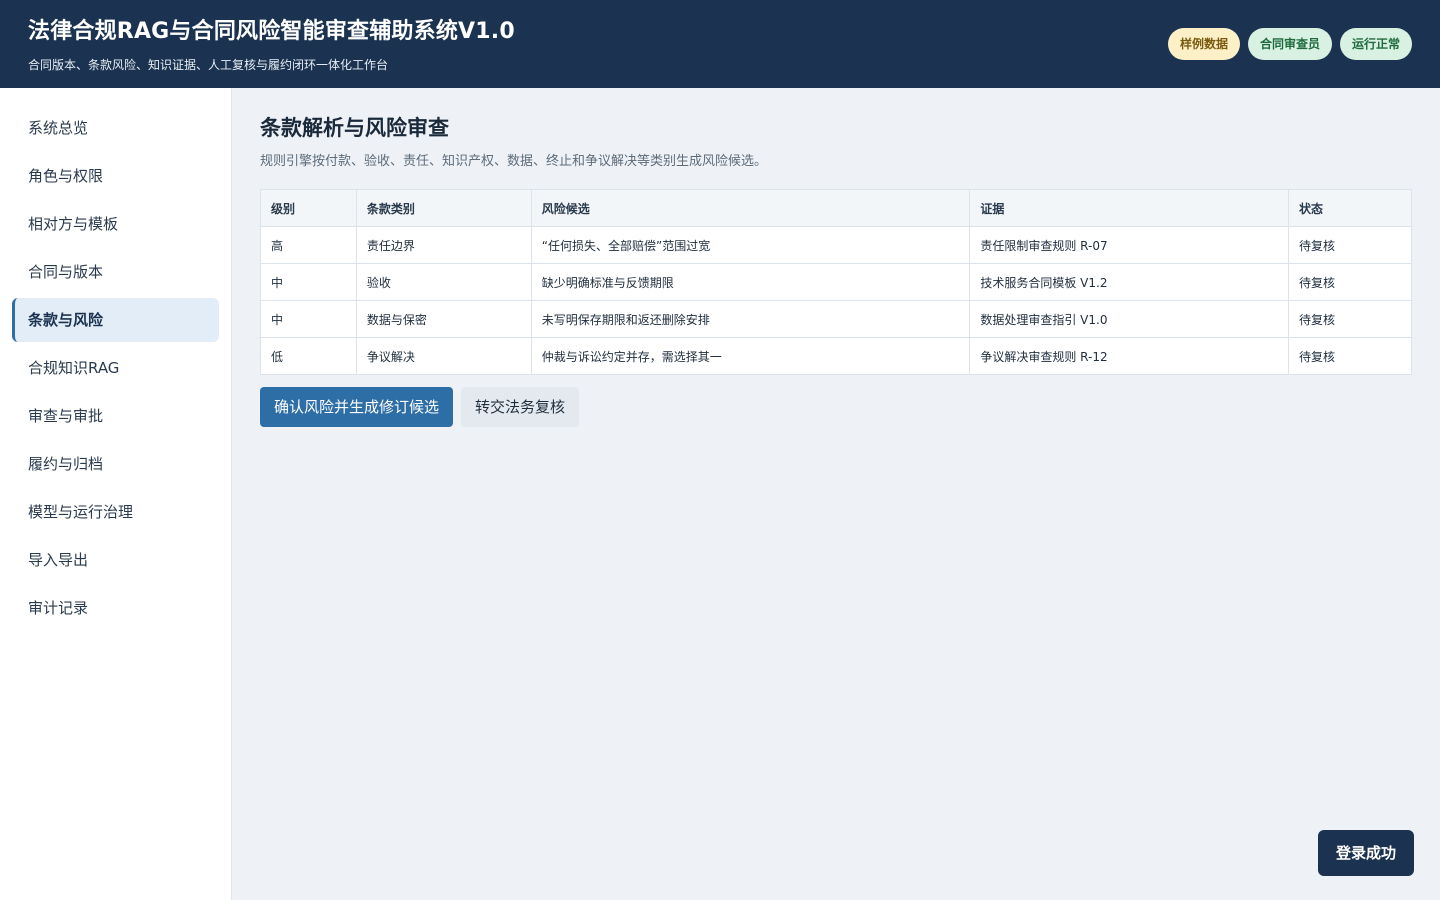 The height and width of the screenshot is (900, 1440). Describe the element at coordinates (357, 407) in the screenshot. I see `confirm-risk-button: 确认风险并生成修订候选` at that location.